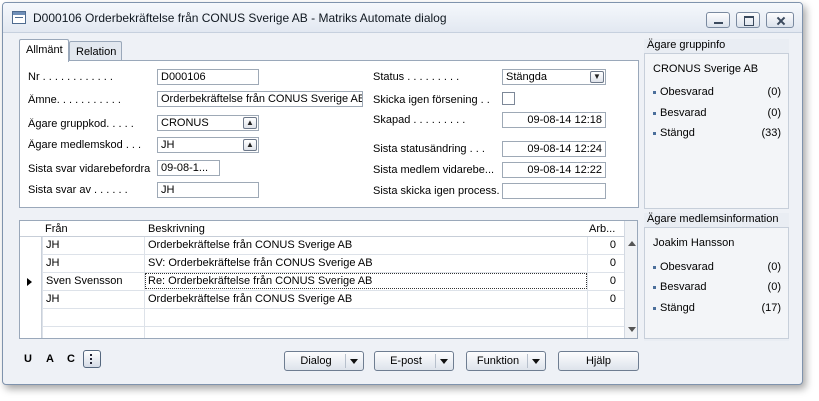  Describe the element at coordinates (718, 20) in the screenshot. I see `minimize-icon` at that location.